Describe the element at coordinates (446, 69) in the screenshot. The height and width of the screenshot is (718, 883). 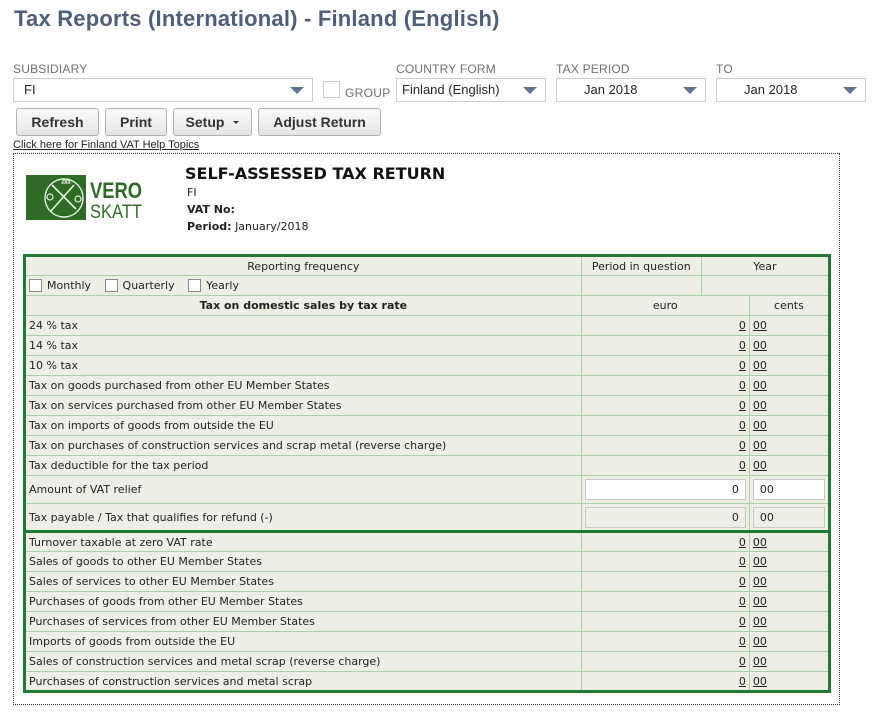
I see `country-form-label: COUNTRY FORM` at that location.